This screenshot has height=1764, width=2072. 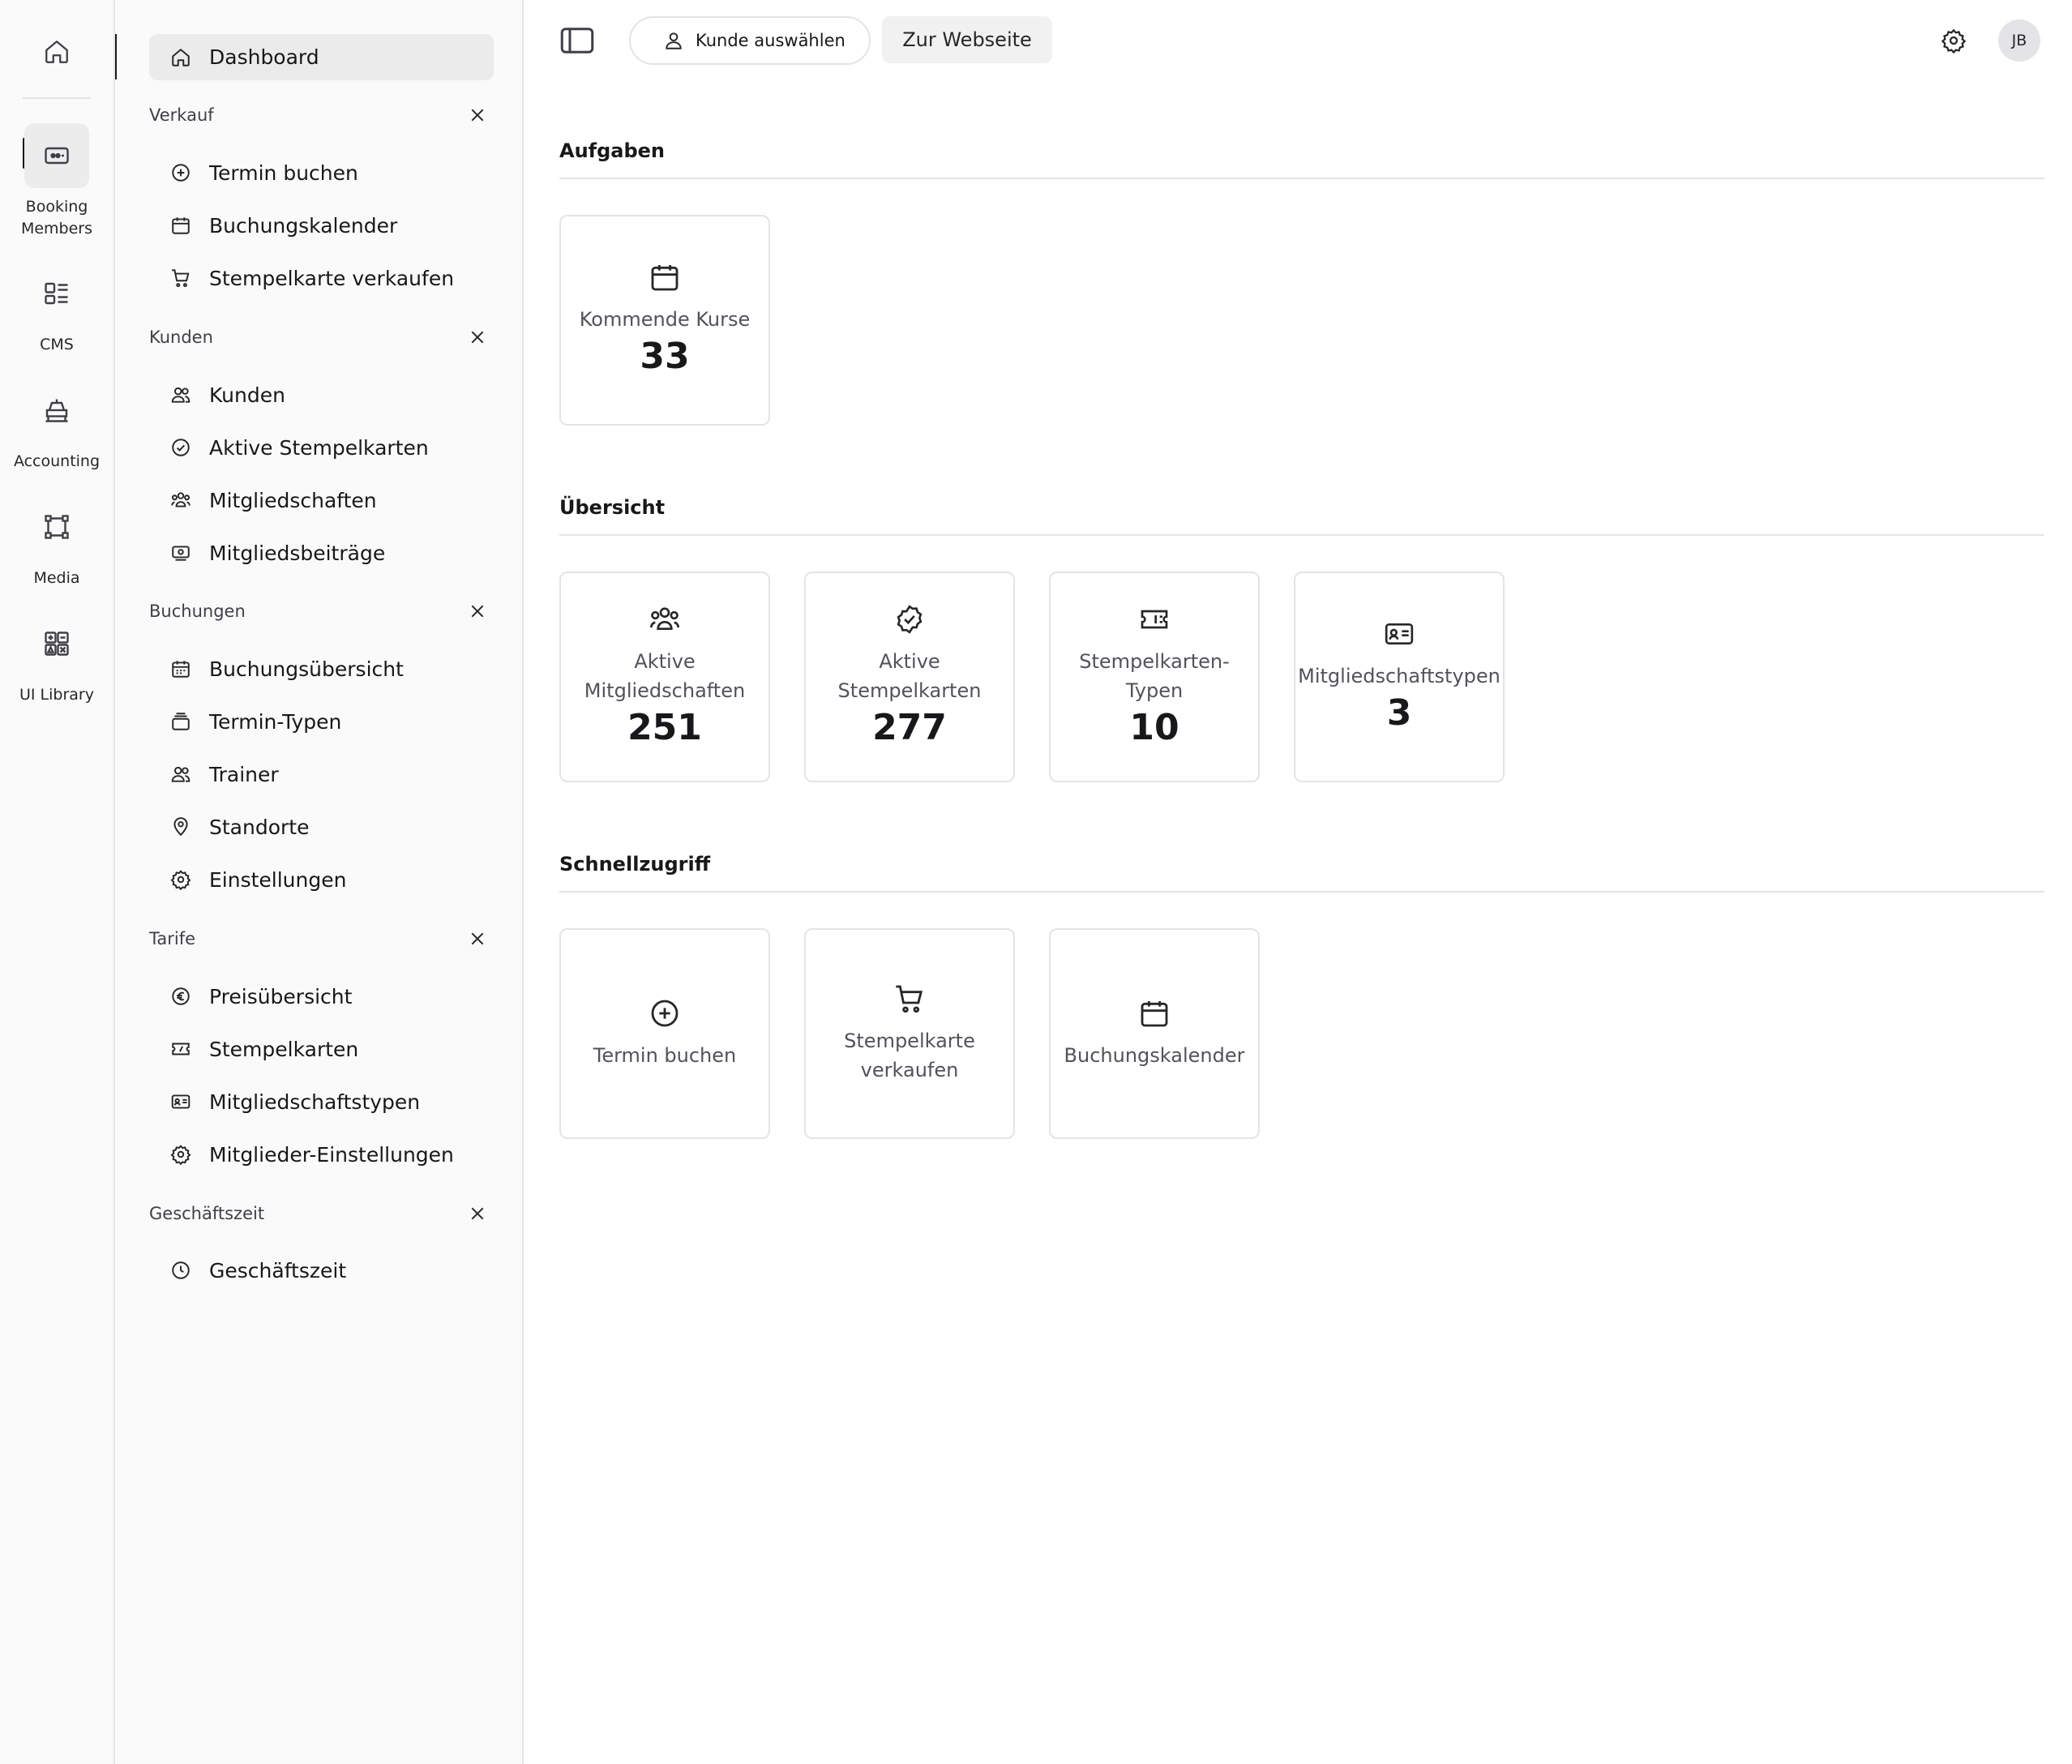 What do you see at coordinates (1155, 1033) in the screenshot?
I see `quick-buchungskalender: Buchungskalender` at bounding box center [1155, 1033].